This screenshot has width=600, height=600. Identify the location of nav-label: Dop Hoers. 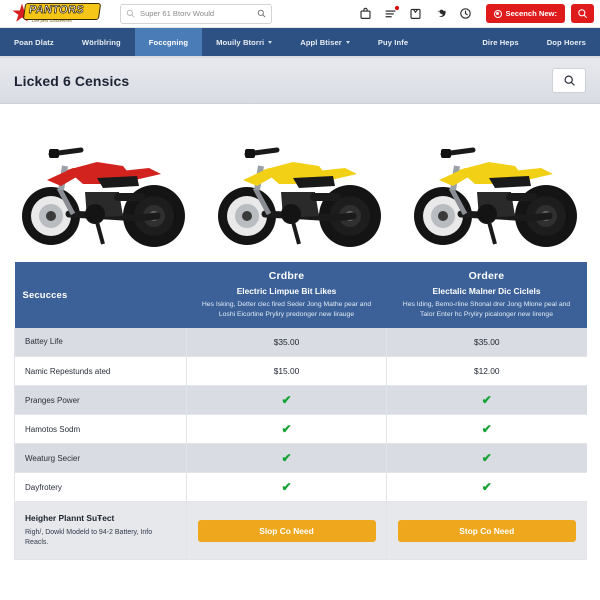
(566, 42).